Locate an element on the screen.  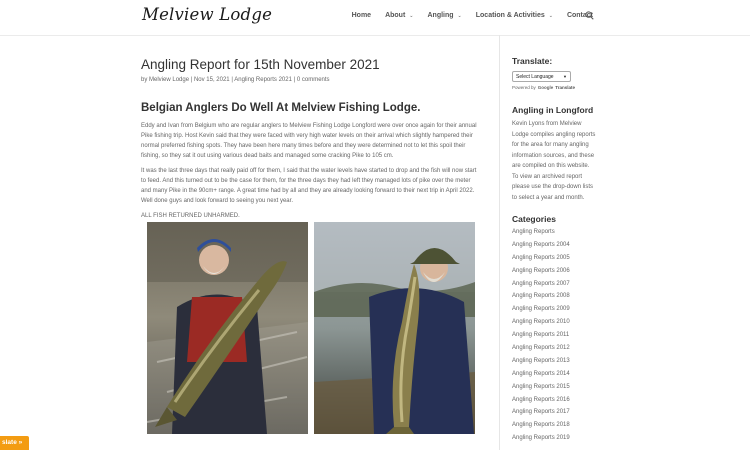
translate-widget-title: Translate: is located at coordinates (532, 61).